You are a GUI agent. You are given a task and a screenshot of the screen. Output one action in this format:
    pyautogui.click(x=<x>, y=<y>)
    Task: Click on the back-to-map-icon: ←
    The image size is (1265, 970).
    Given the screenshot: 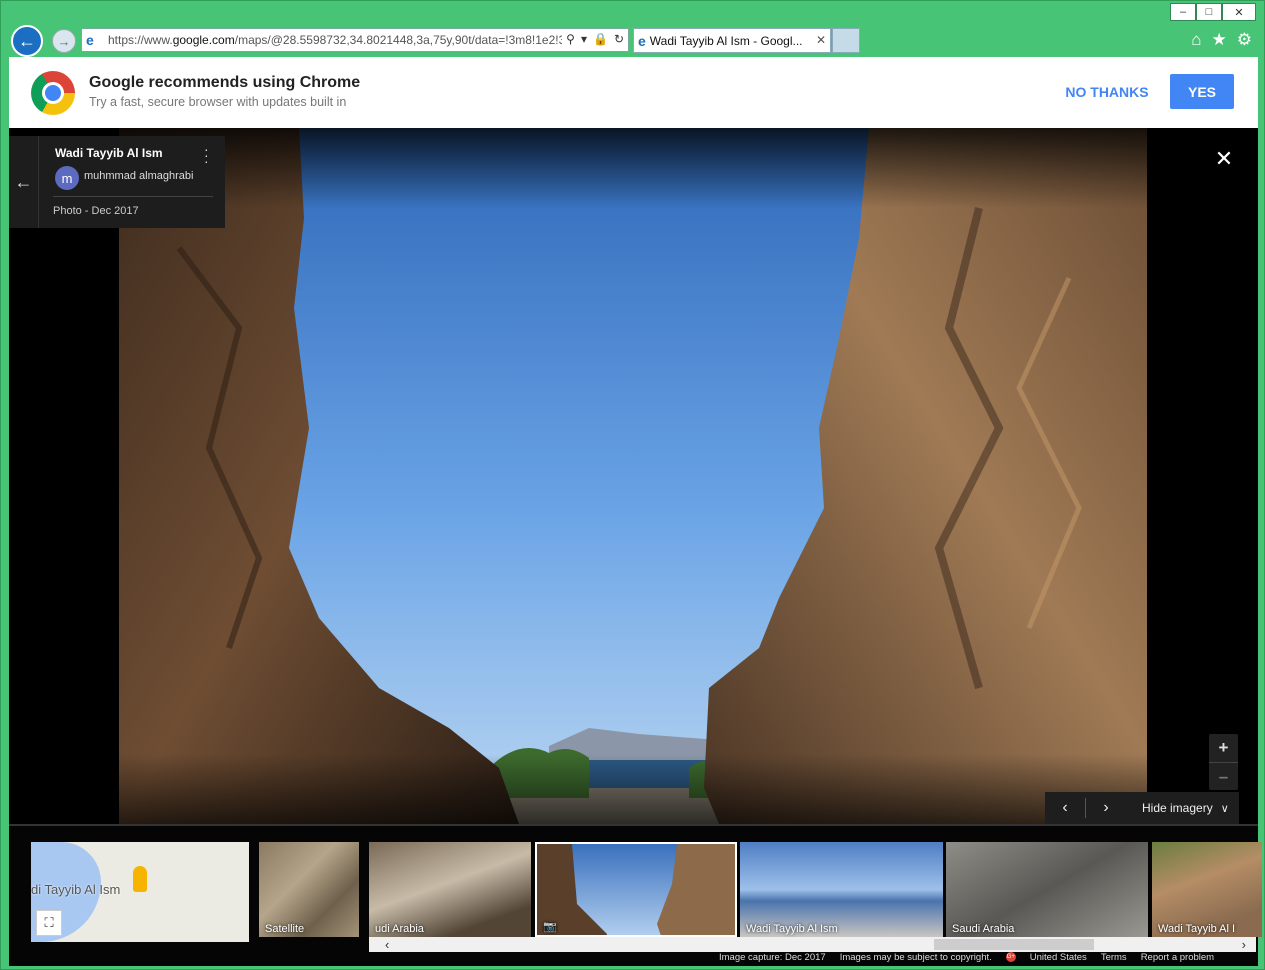 What is the action you would take?
    pyautogui.click(x=24, y=182)
    